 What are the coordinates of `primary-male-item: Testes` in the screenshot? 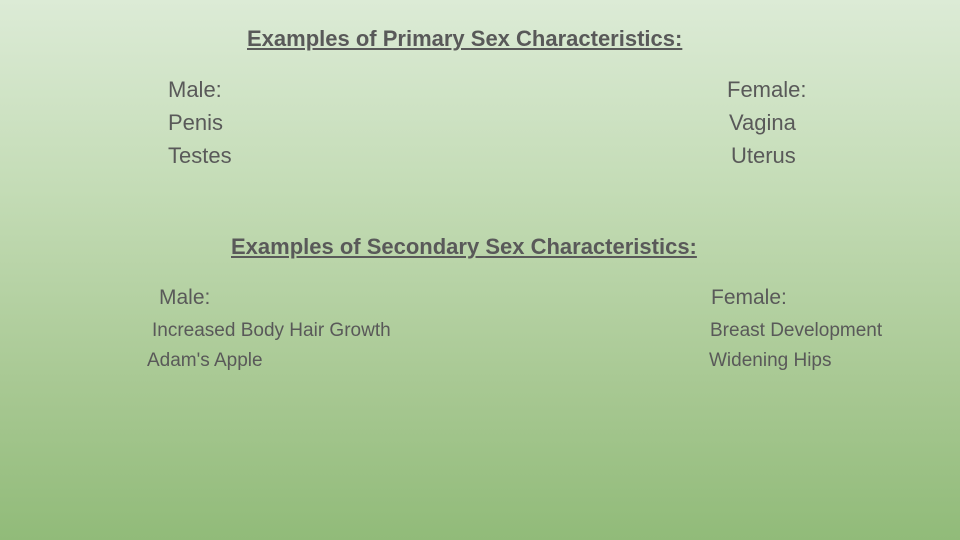 It's located at (200, 155).